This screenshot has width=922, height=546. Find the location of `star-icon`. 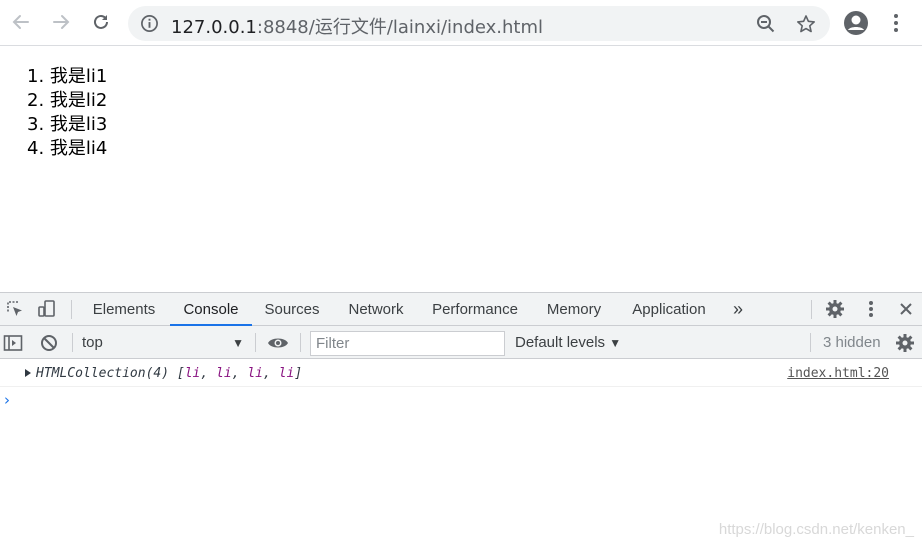

star-icon is located at coordinates (806, 24).